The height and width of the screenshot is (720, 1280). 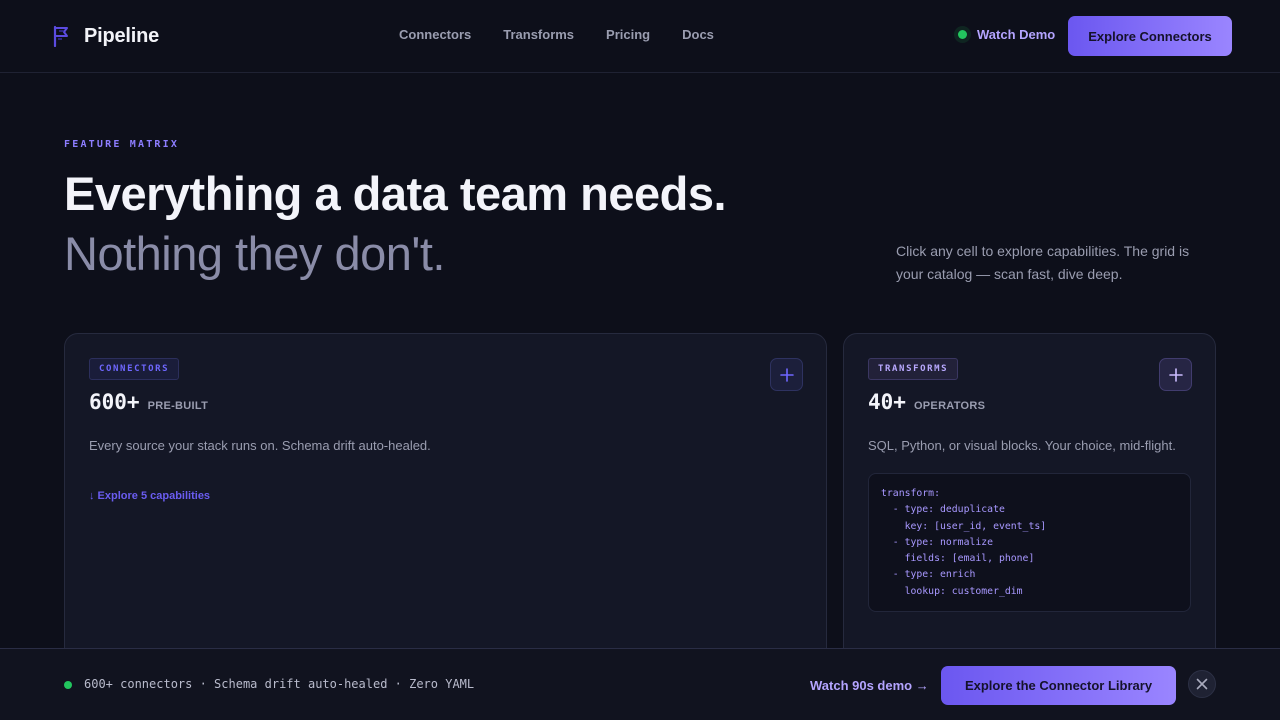 I want to click on connectors-expand-button, so click(x=786, y=374).